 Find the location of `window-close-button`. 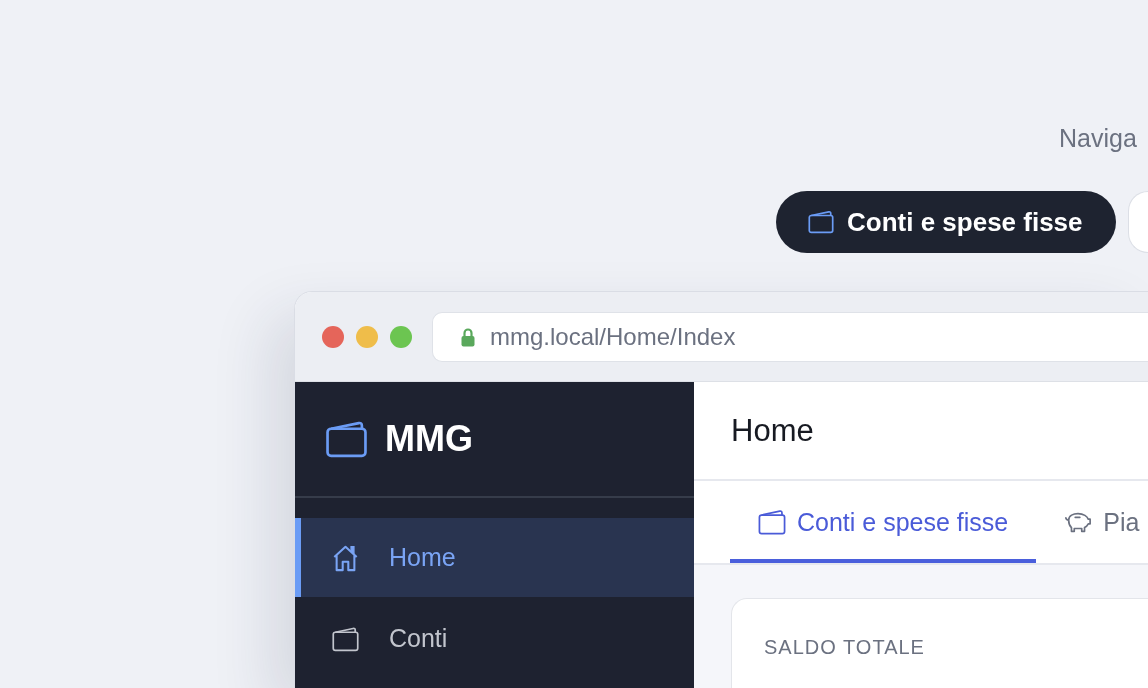

window-close-button is located at coordinates (333, 336).